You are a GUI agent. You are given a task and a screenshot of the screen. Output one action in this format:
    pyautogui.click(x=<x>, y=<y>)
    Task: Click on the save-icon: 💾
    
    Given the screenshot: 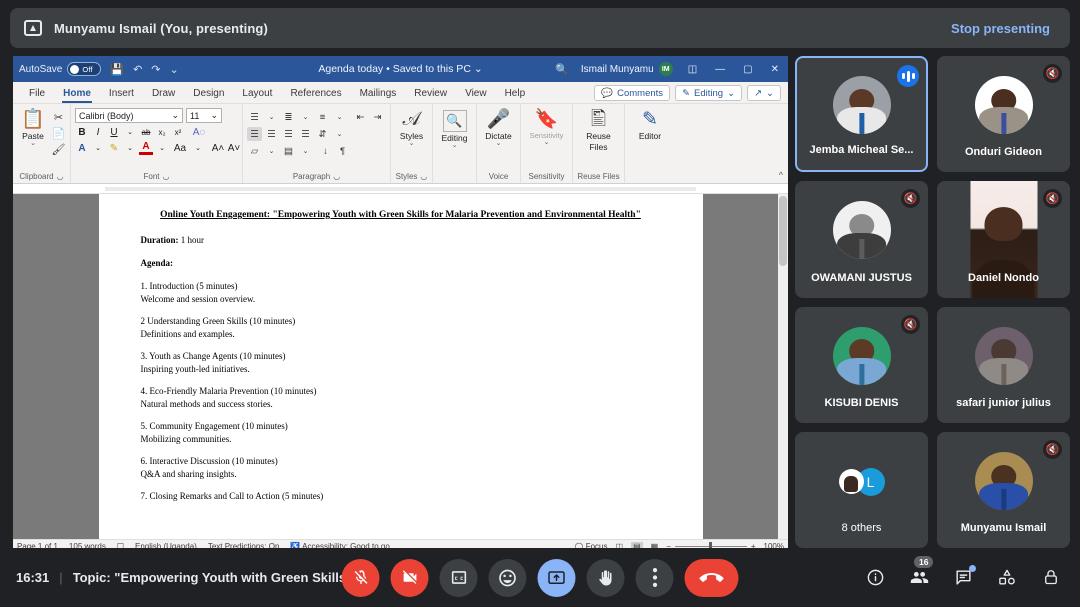 What is the action you would take?
    pyautogui.click(x=117, y=69)
    